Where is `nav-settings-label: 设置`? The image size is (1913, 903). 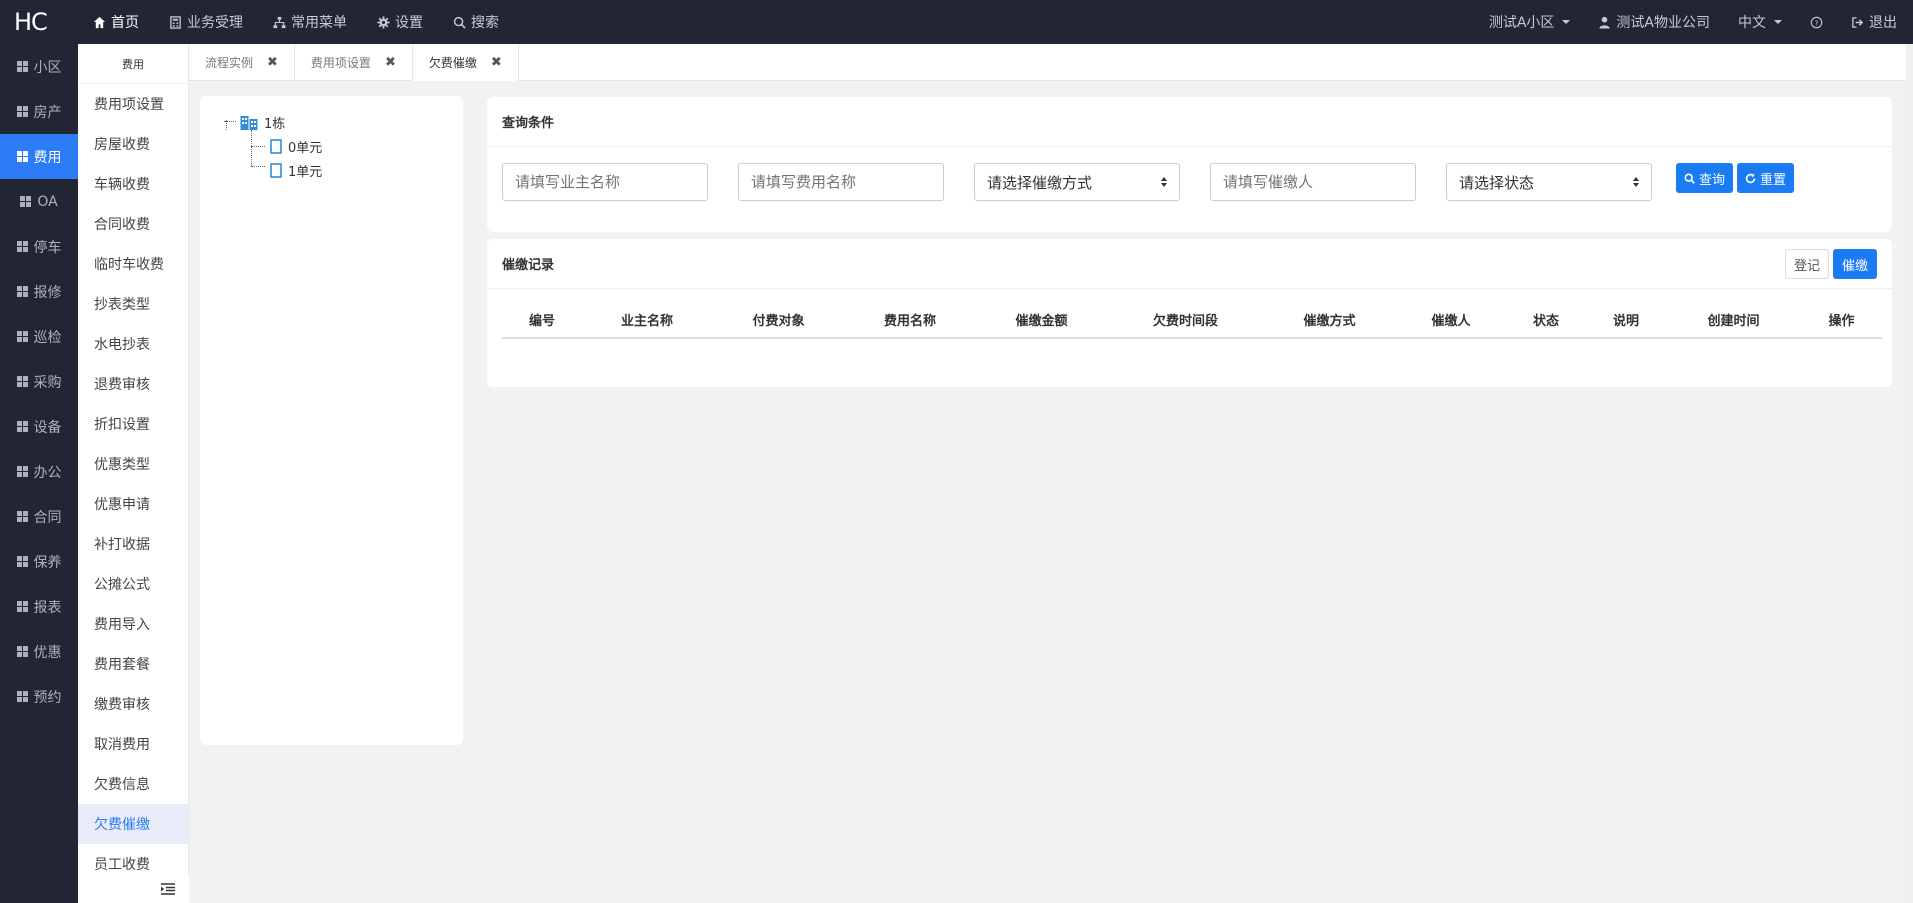
nav-settings-label: 设置 is located at coordinates (409, 23).